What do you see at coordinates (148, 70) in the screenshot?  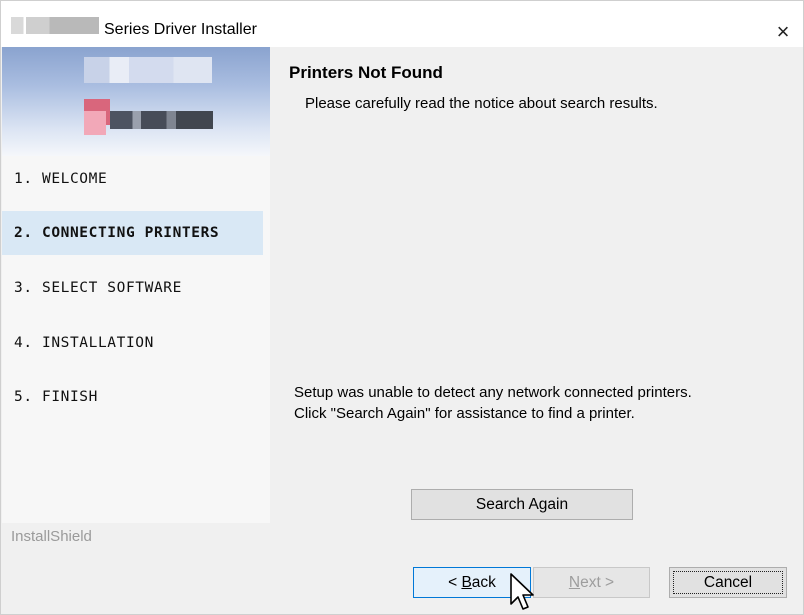 I see `redacted-logo-text` at bounding box center [148, 70].